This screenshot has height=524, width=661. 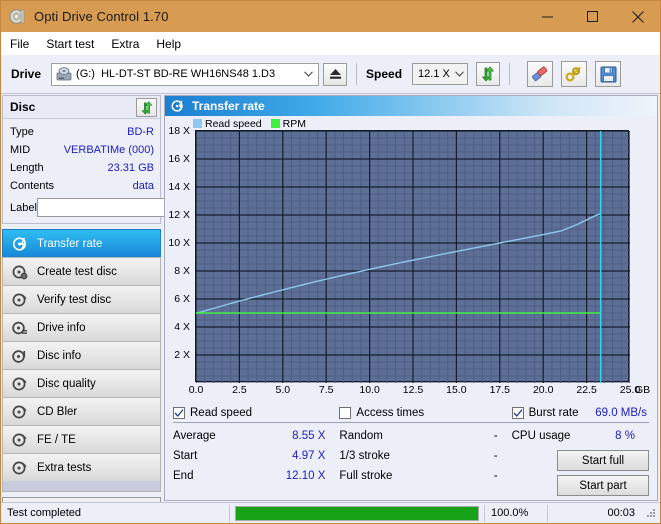 I want to click on progress-bar, so click(x=357, y=513).